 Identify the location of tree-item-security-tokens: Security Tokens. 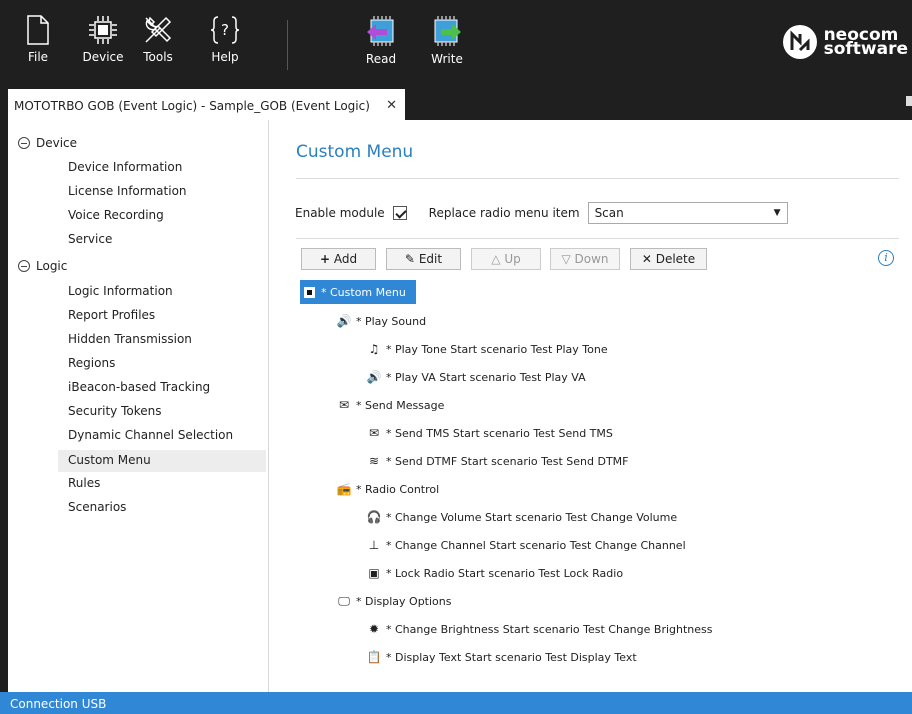
(115, 411).